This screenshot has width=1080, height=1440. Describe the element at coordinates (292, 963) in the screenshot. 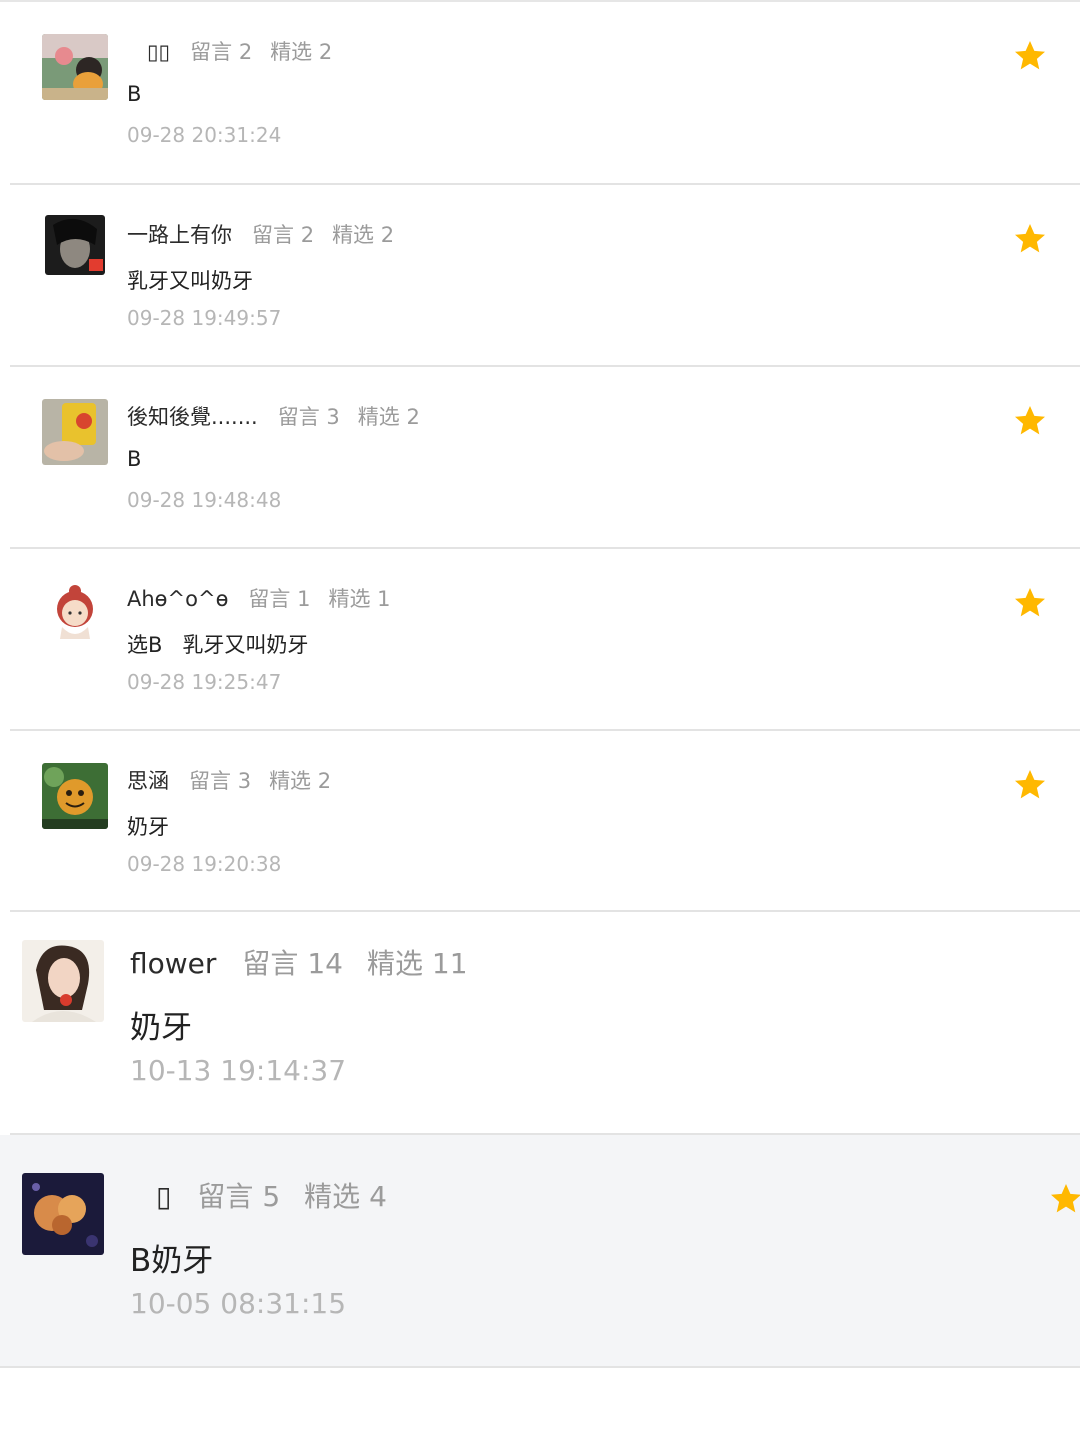

I see `comment-count-label: 留言 14` at that location.